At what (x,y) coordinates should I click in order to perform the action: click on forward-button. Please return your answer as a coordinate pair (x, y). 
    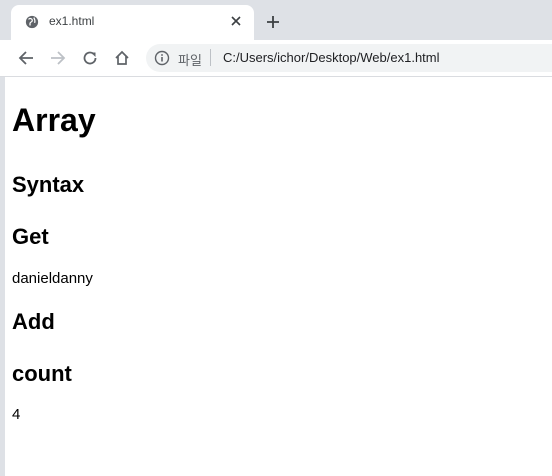
    Looking at the image, I should click on (58, 58).